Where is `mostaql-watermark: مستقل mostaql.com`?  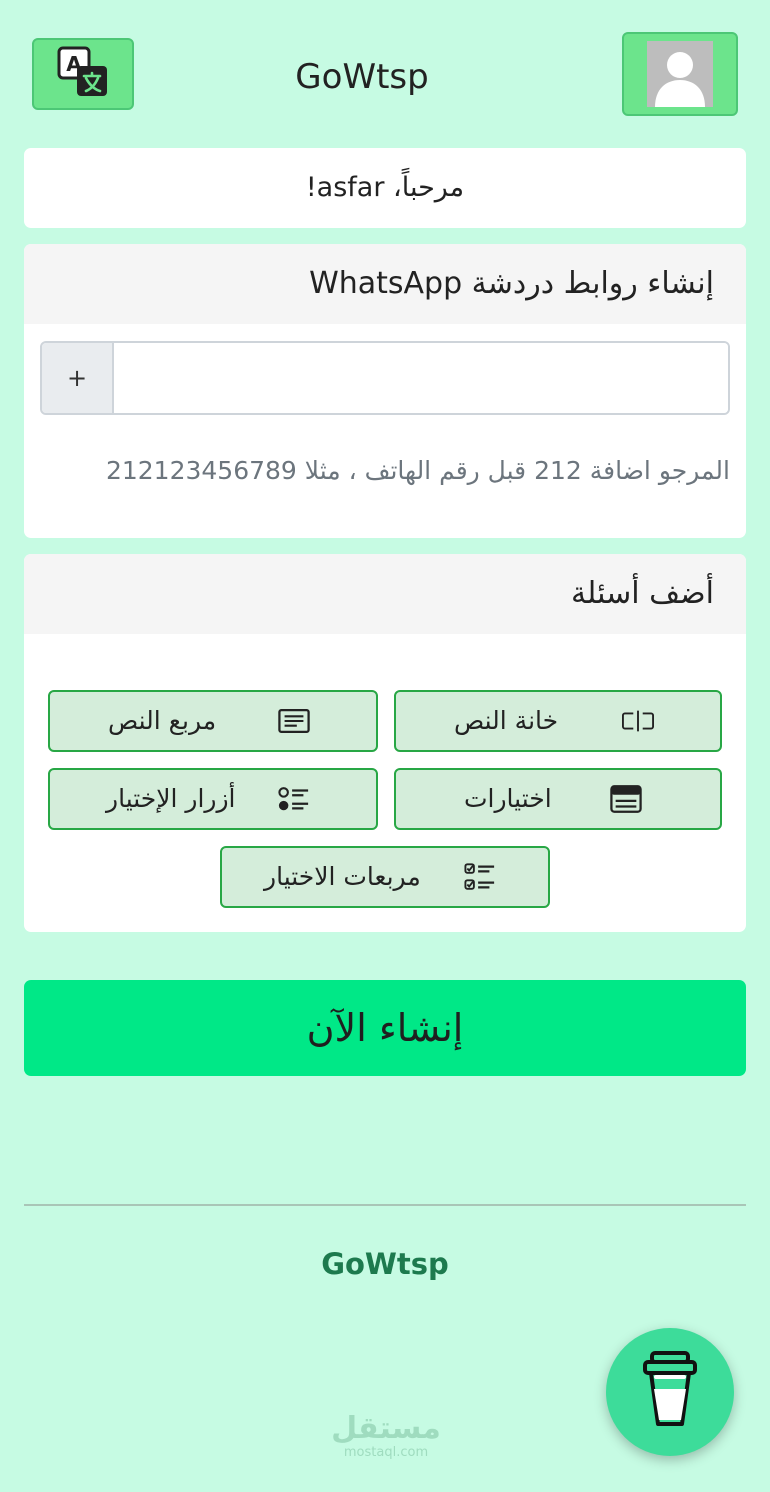 mostaql-watermark: مستقل mostaql.com is located at coordinates (386, 1435).